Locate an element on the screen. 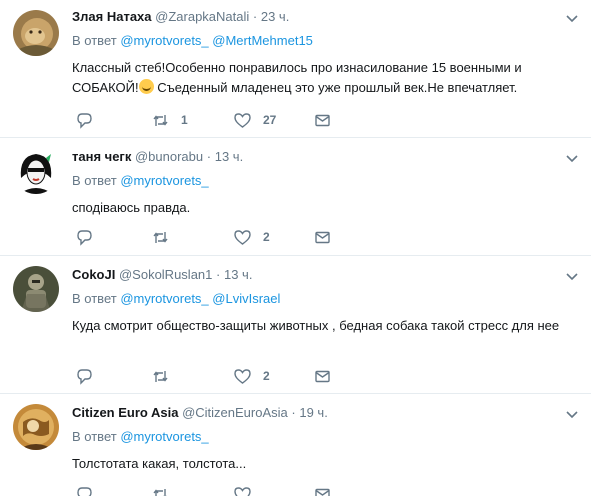 The image size is (591, 496). timestamp: 23 ч. is located at coordinates (275, 16).